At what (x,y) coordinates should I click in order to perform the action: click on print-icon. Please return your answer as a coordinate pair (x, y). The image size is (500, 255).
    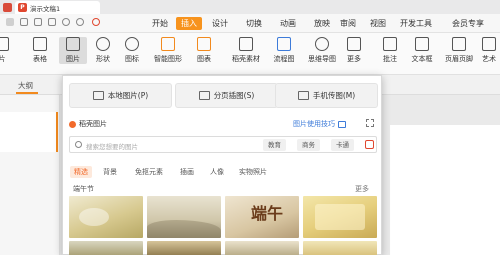
    Looking at the image, I should click on (38, 22).